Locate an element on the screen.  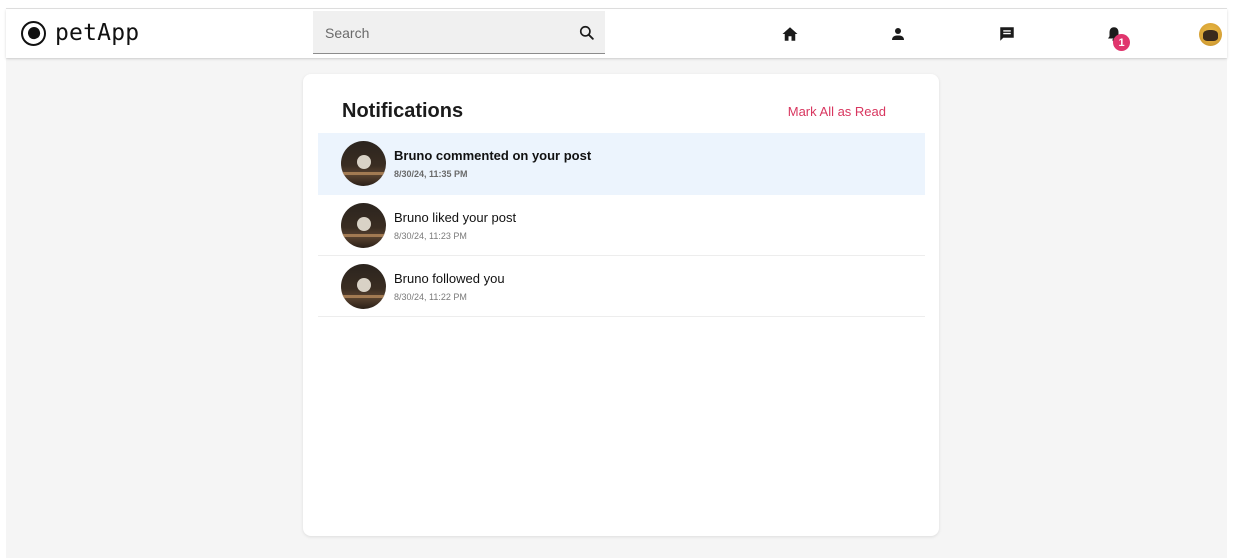
brand: petApp is located at coordinates (80, 33).